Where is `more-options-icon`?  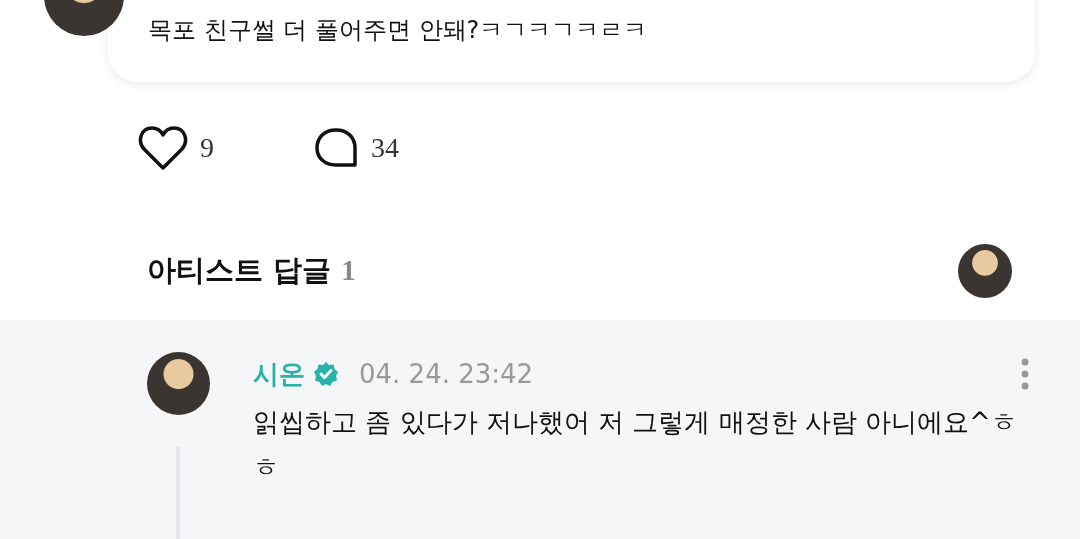
more-options-icon is located at coordinates (1025, 374).